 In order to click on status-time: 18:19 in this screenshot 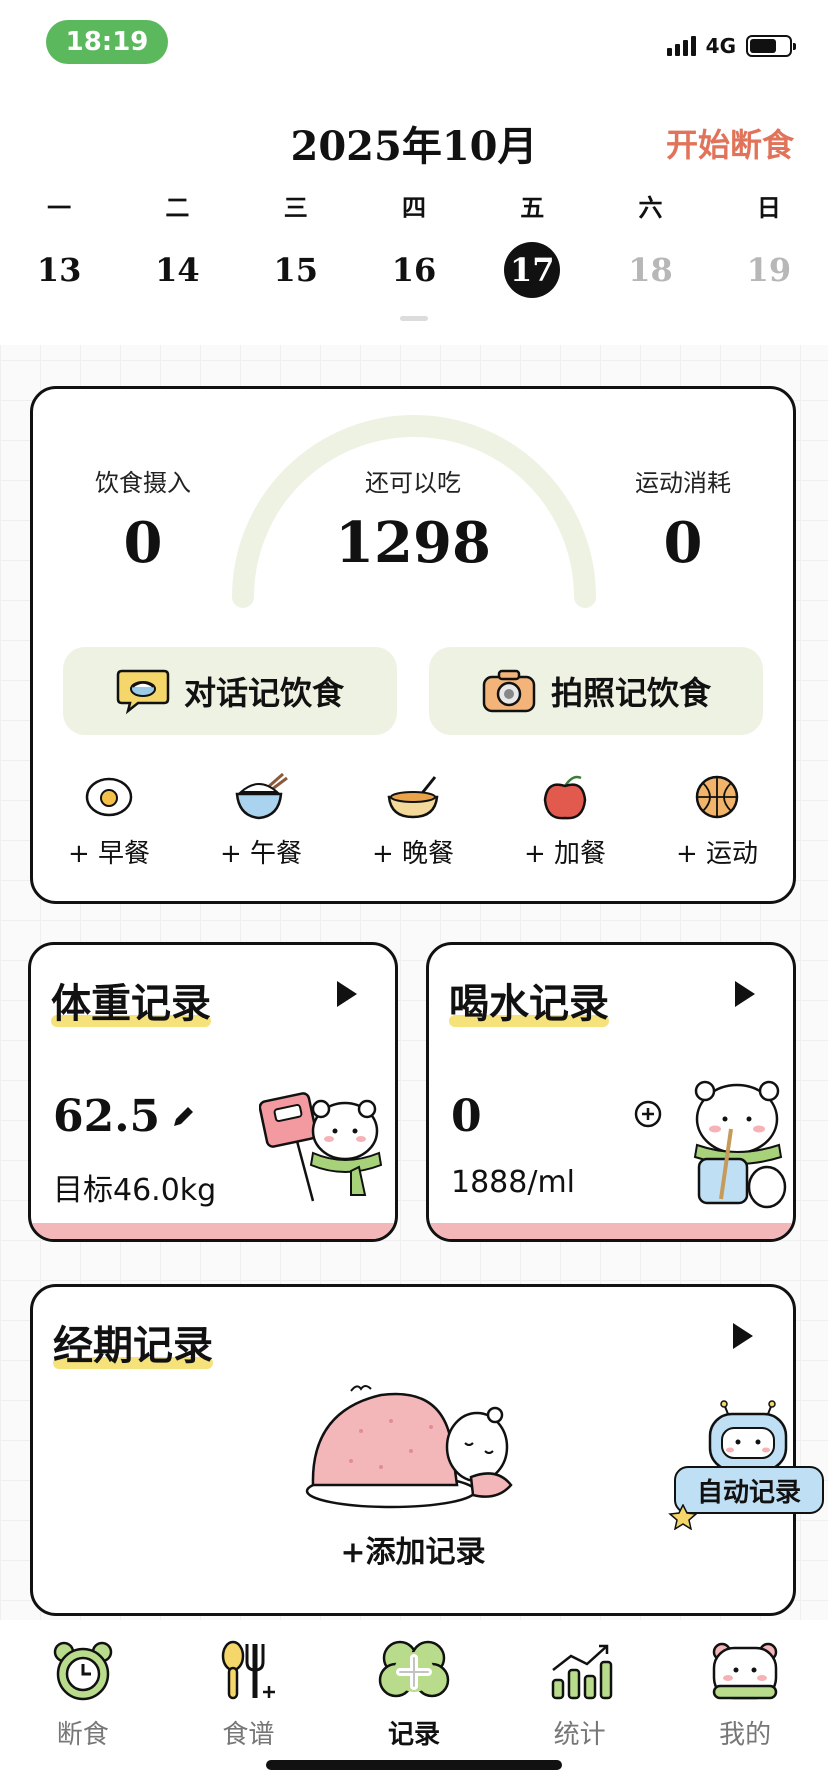, I will do `click(107, 42)`.